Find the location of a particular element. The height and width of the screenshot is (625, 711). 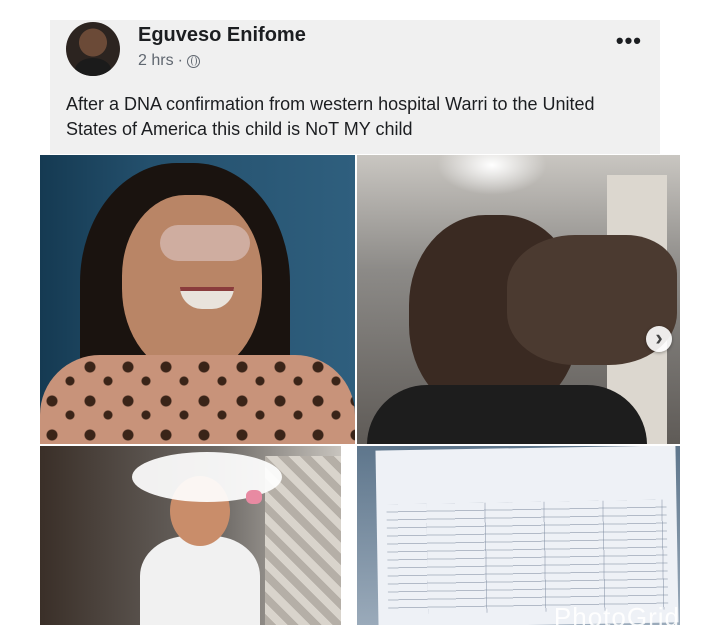

post-meta: 2 hrs · is located at coordinates (169, 61).